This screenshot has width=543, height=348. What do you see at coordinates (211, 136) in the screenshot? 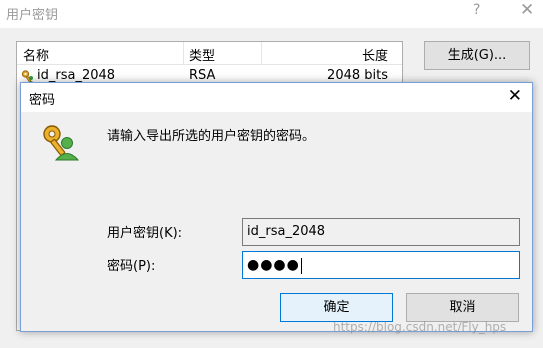
I see `dialog-message: 请输入导出所选的用户密钥的密码。` at bounding box center [211, 136].